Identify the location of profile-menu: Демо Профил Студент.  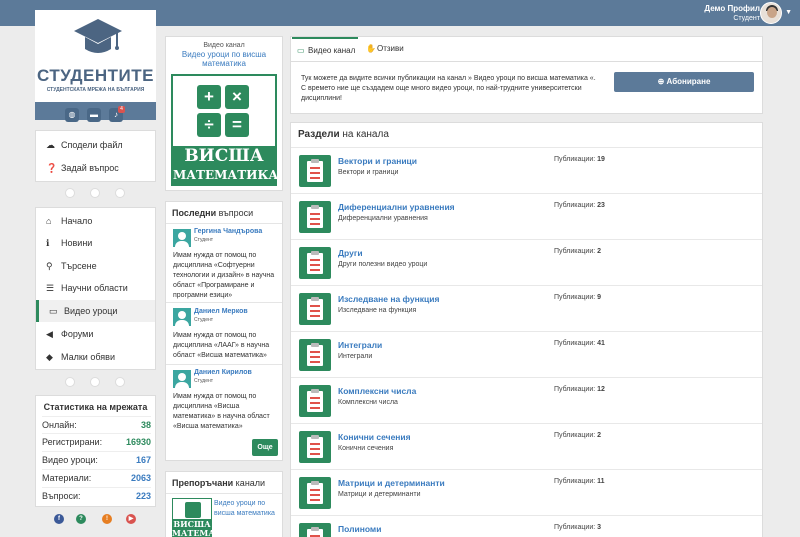
(732, 14).